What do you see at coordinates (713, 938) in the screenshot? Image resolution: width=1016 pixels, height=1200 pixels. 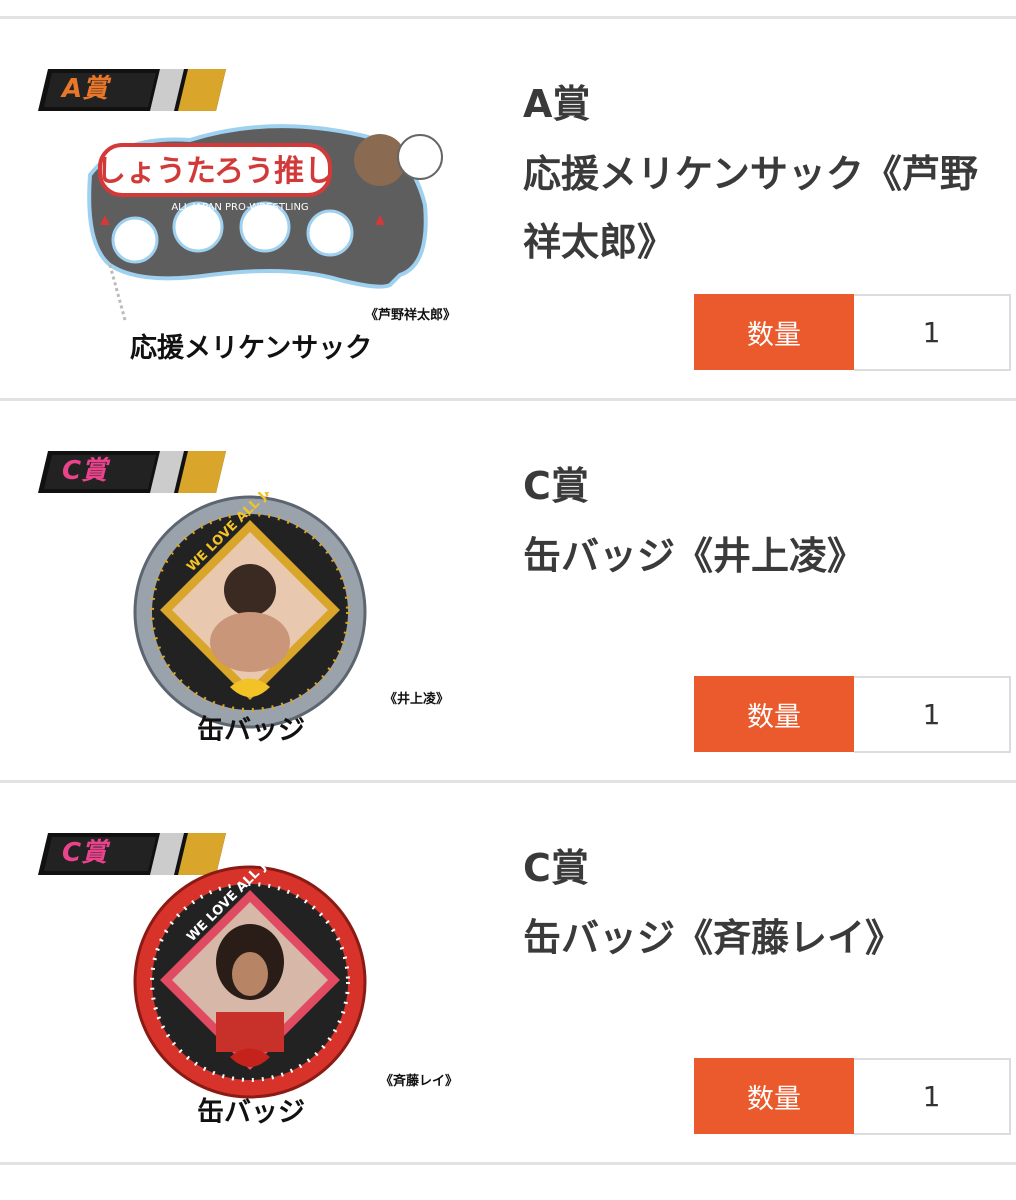 I see `prize-name: 缶バッジ《斉藤レイ》` at bounding box center [713, 938].